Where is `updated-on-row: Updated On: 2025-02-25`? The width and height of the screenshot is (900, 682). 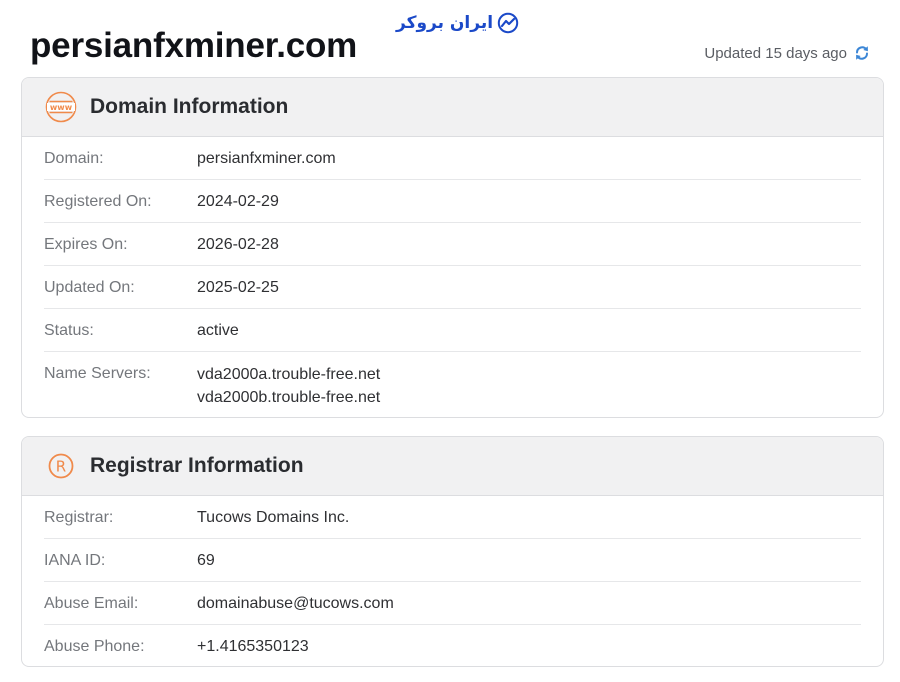 updated-on-row: Updated On: 2025-02-25 is located at coordinates (452, 287).